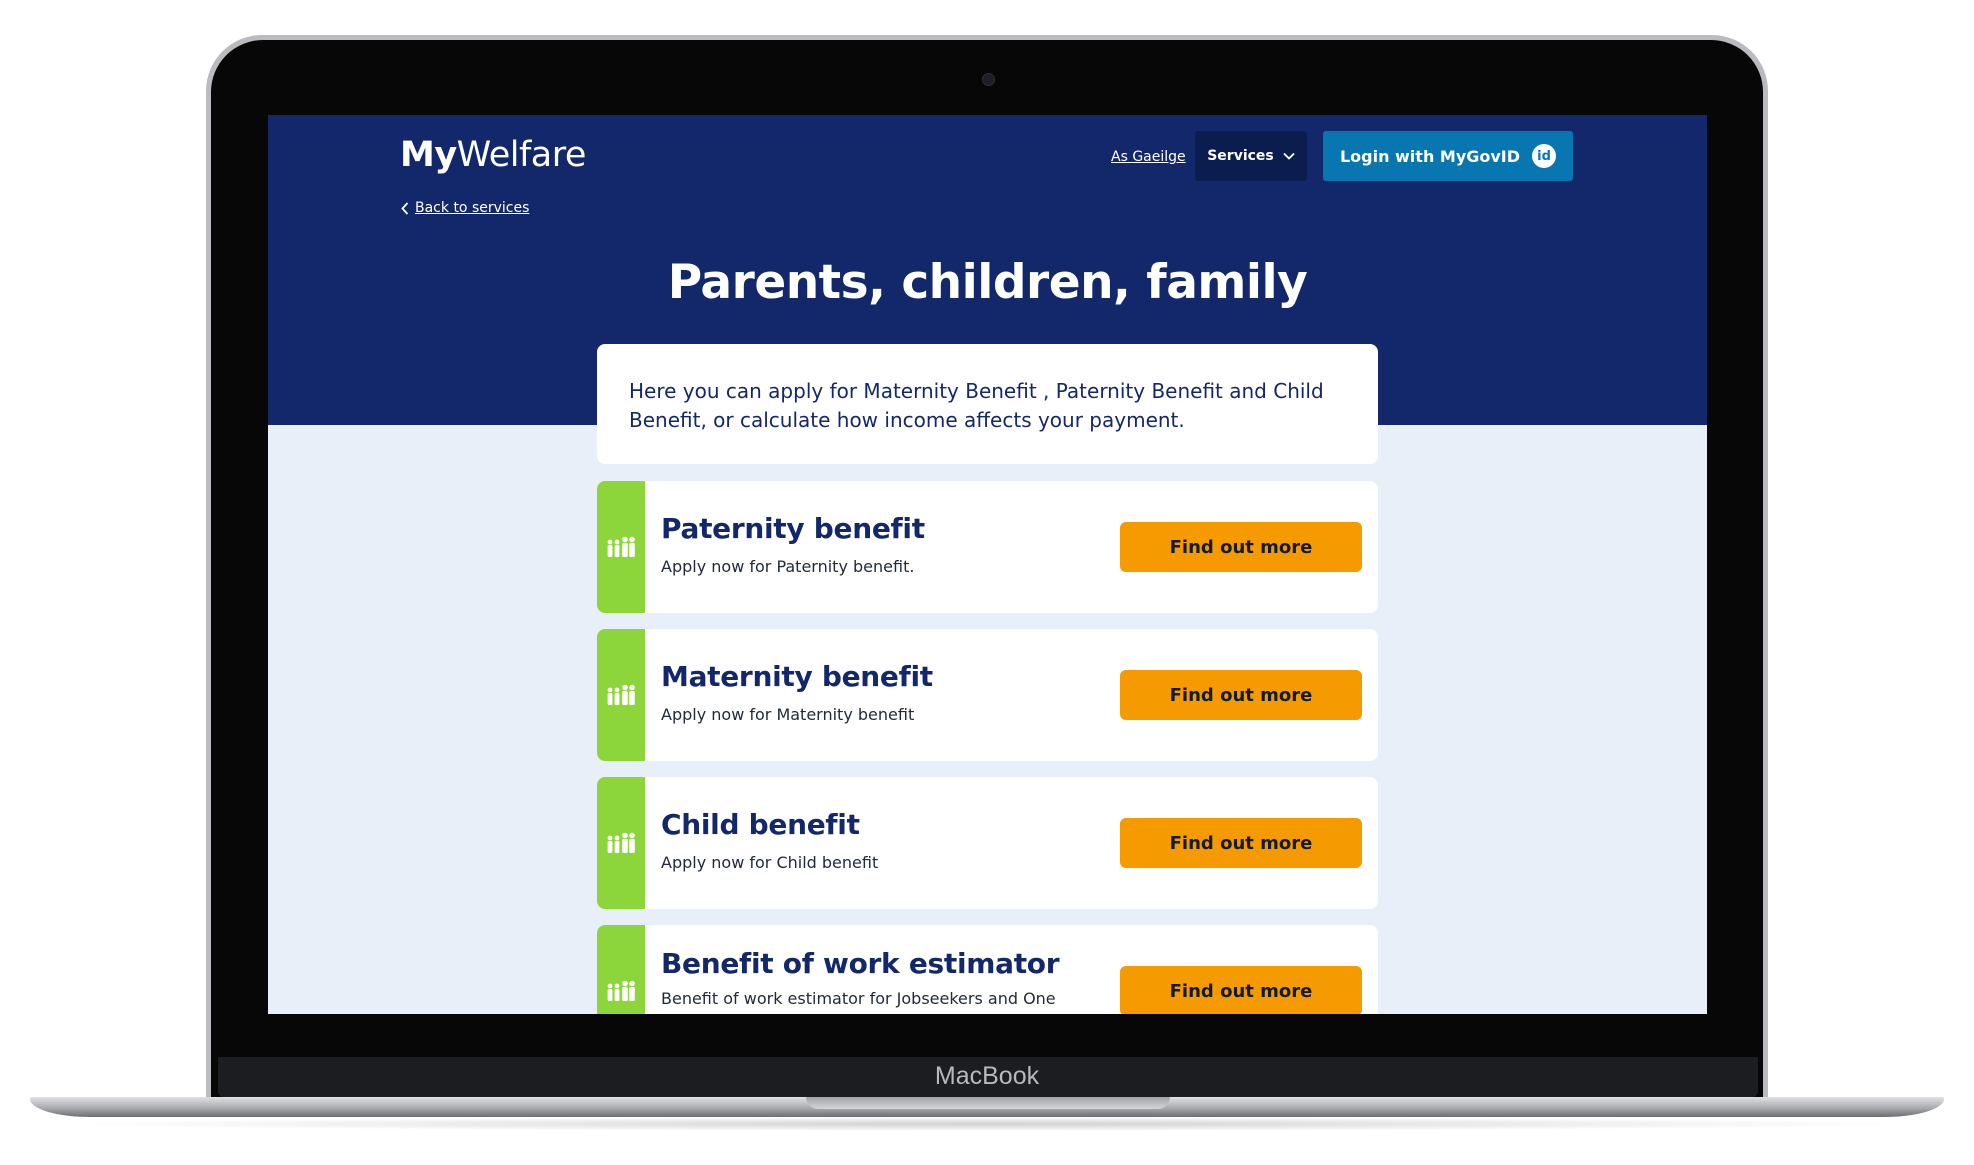 The height and width of the screenshot is (1165, 1974). Describe the element at coordinates (1148, 157) in the screenshot. I see `language-link: As Gaeilge` at that location.